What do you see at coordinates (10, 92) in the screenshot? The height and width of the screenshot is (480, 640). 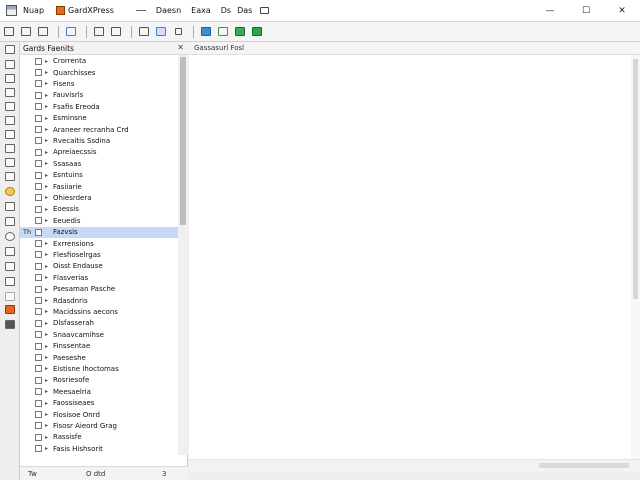 I see `tools-rail-icon` at bounding box center [10, 92].